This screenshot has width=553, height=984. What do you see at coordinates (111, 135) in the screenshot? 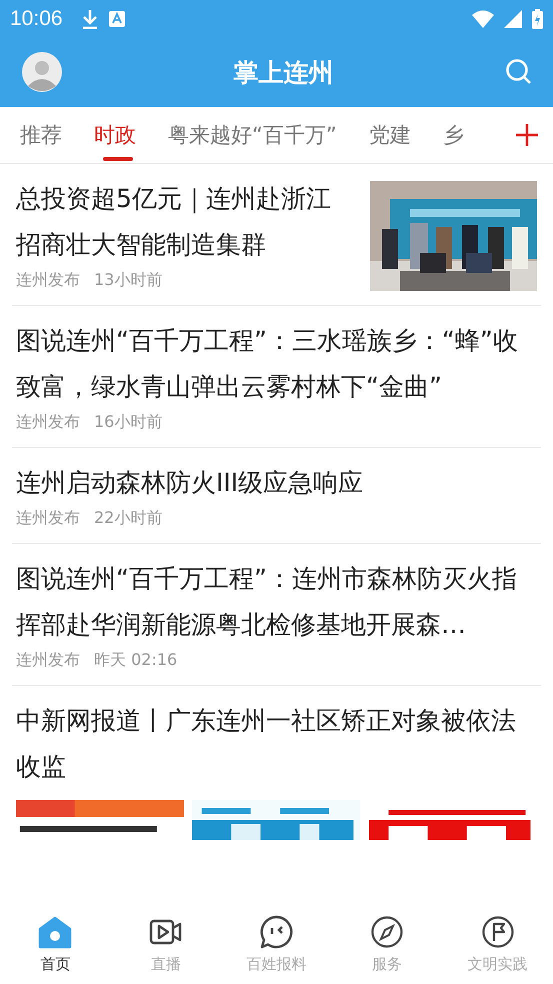
I see `category-tab: 时政` at bounding box center [111, 135].